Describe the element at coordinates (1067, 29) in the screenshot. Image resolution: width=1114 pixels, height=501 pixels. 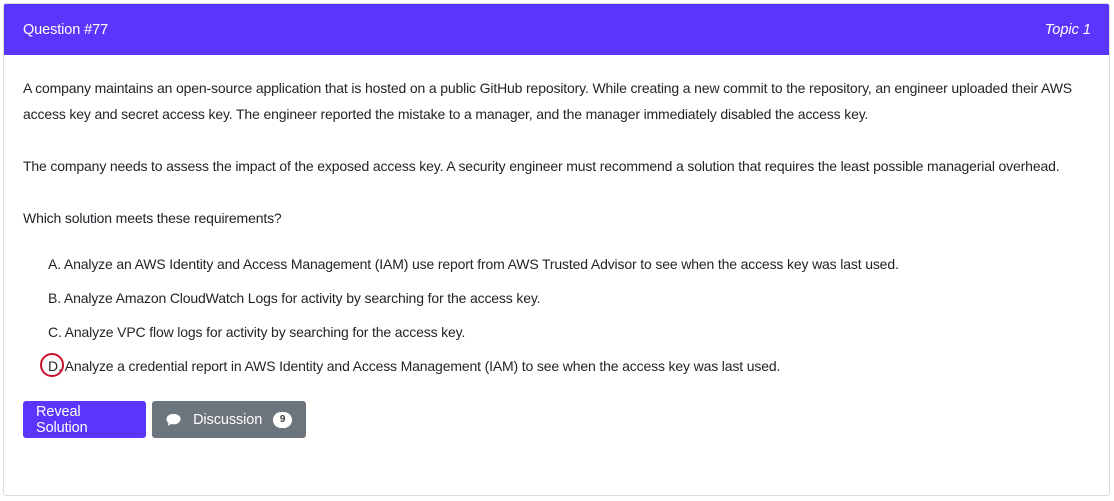
I see `topic-label: Topic 1` at that location.